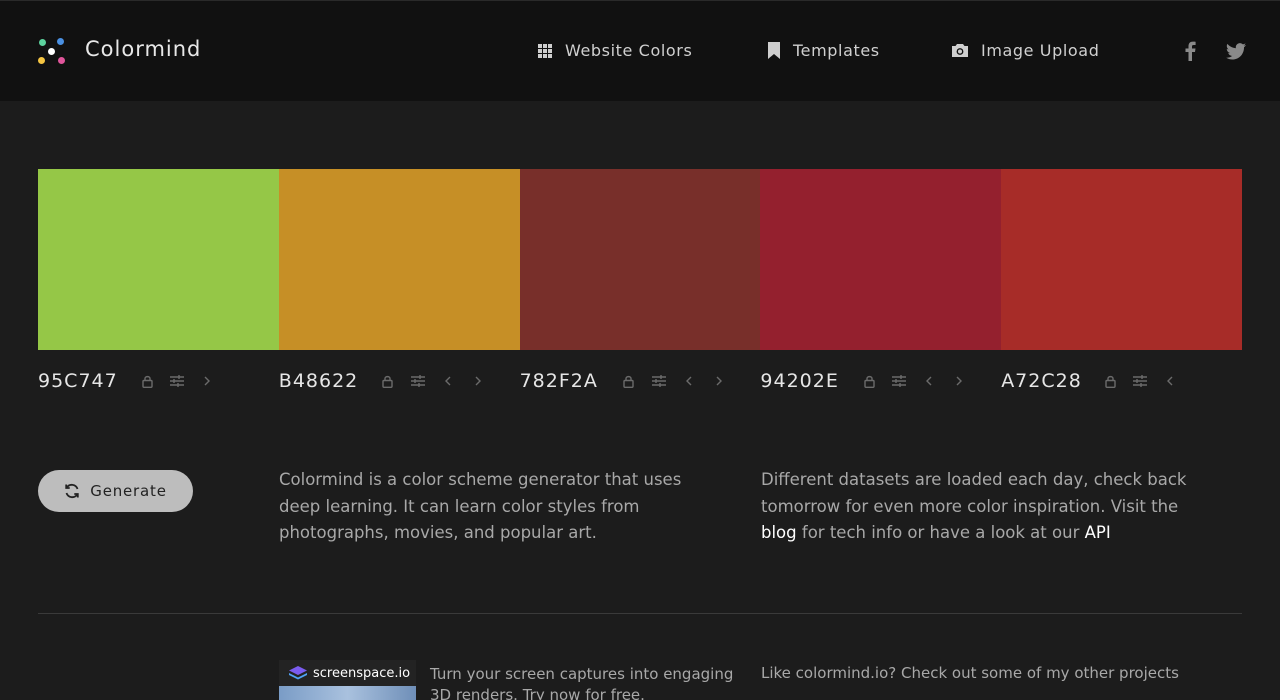  Describe the element at coordinates (143, 49) in the screenshot. I see `brand-name: Colormind` at that location.